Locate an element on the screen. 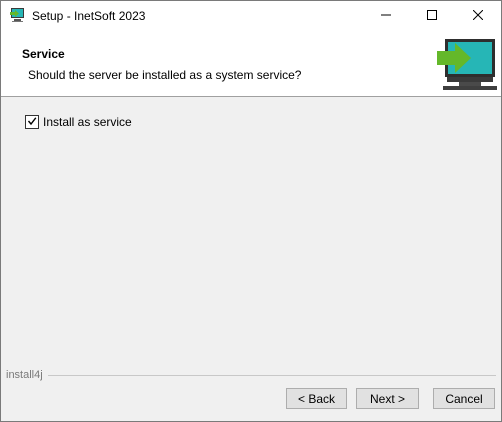 The image size is (502, 422). maximize-icon is located at coordinates (432, 16).